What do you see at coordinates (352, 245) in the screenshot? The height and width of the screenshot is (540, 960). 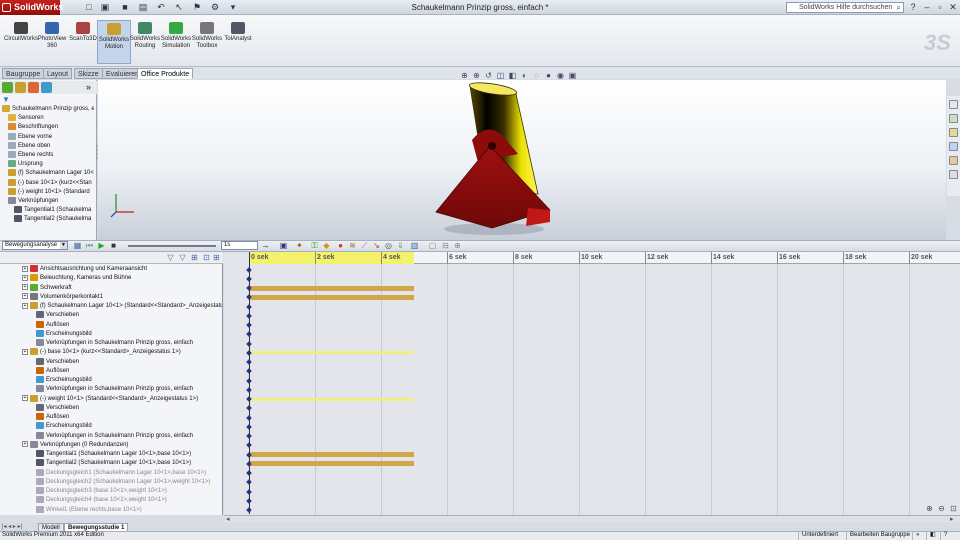 I see `spring-icon: ≋` at bounding box center [352, 245].